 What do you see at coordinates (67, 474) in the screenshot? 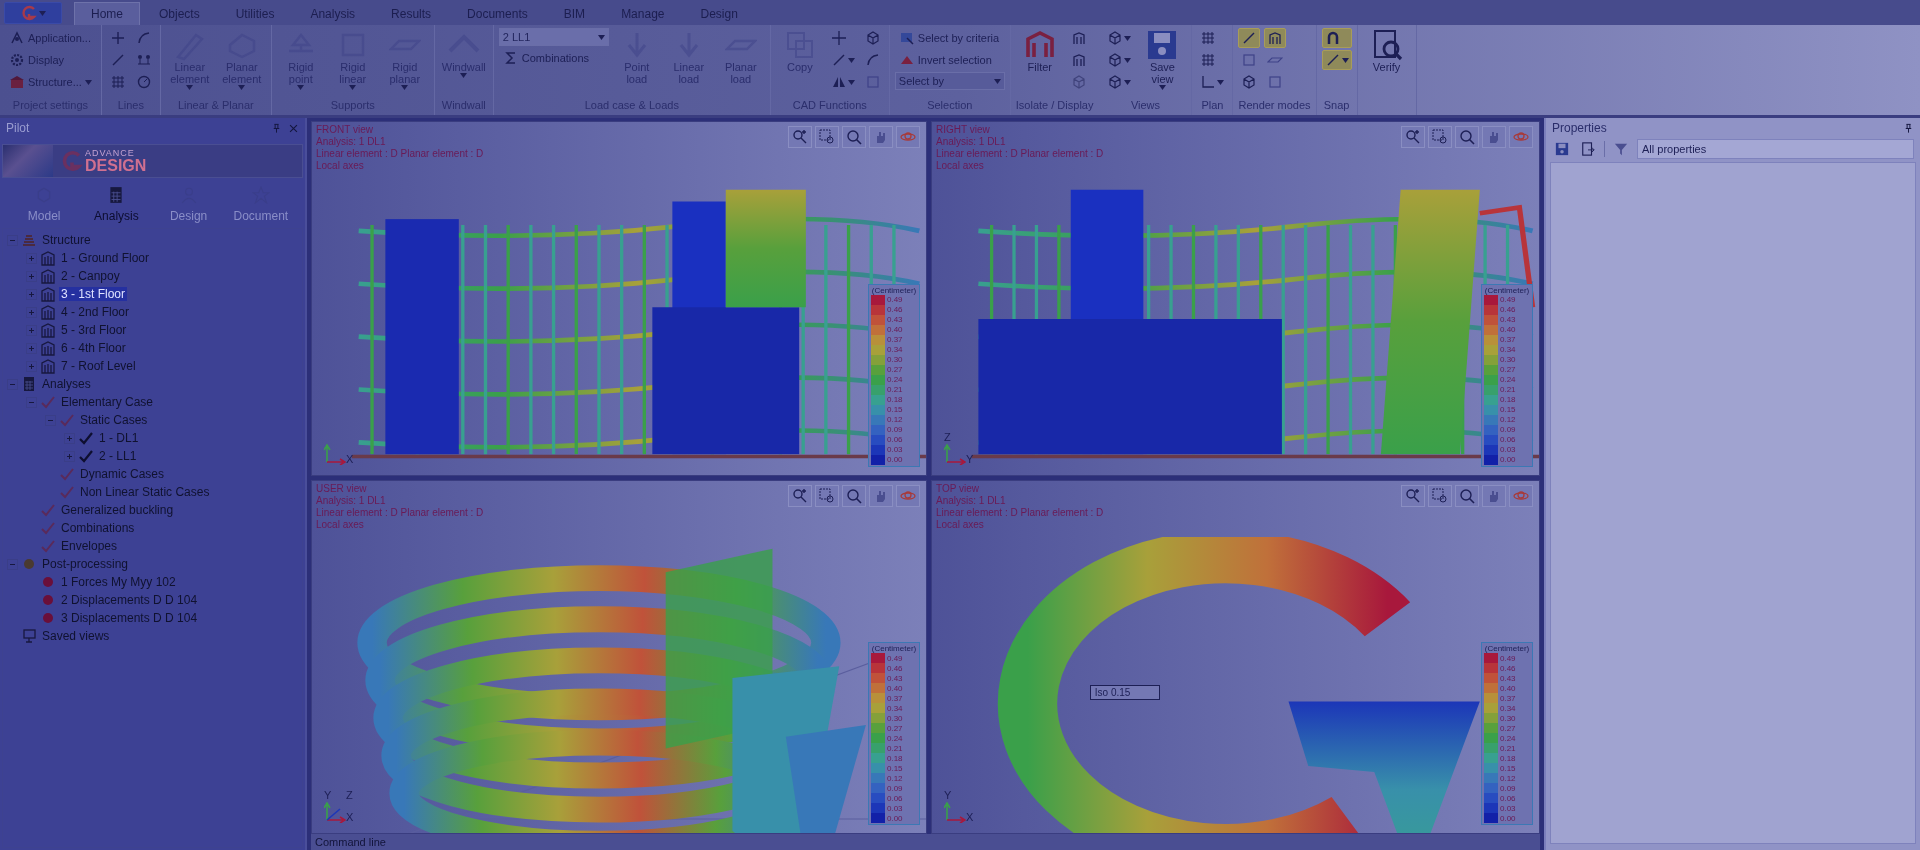
I see `checkmark-icon` at bounding box center [67, 474].